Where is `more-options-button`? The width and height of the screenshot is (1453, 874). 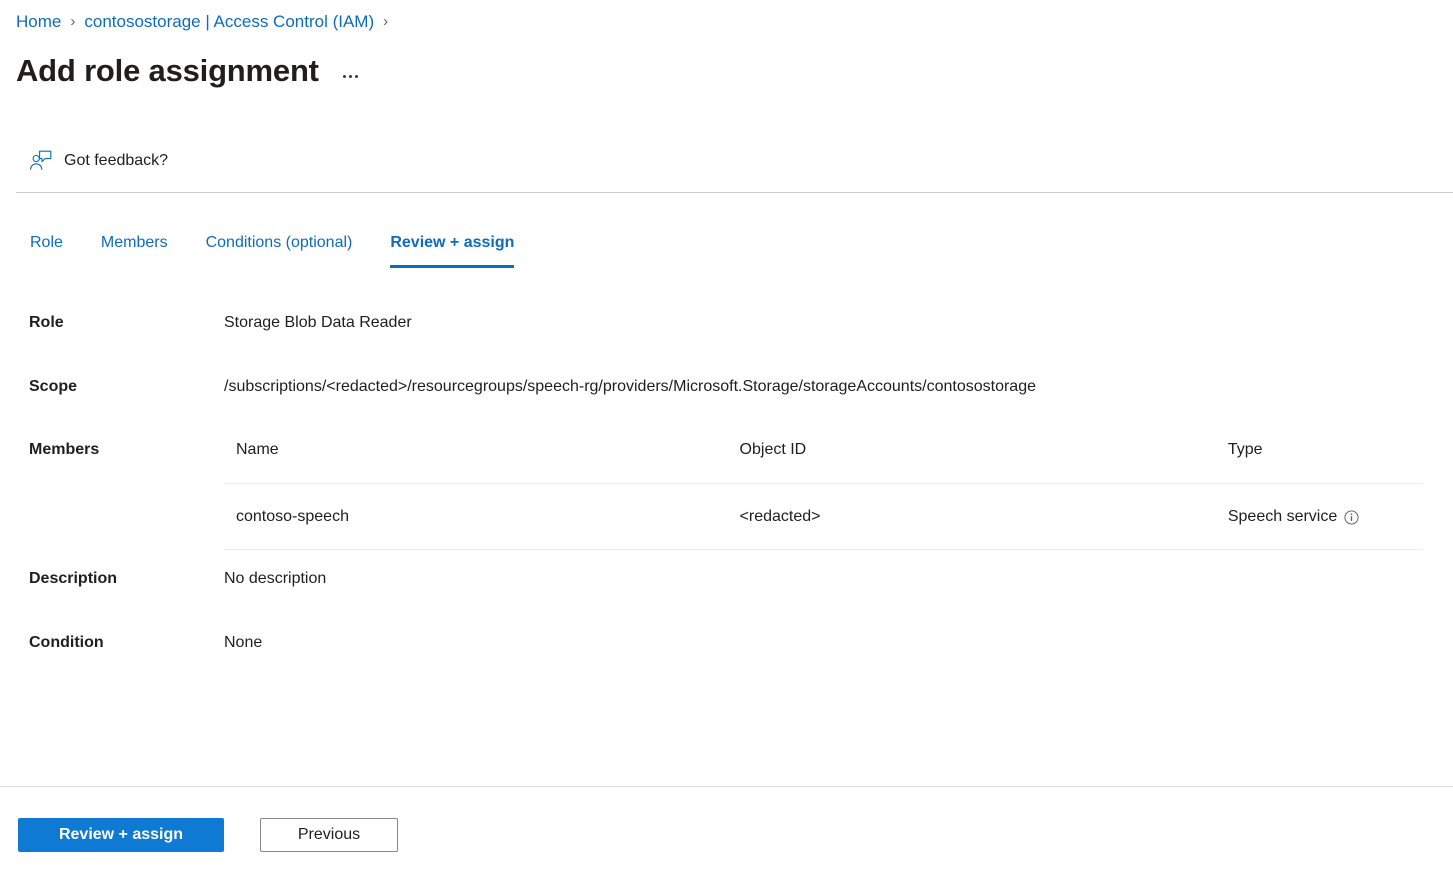 more-options-button is located at coordinates (350, 76).